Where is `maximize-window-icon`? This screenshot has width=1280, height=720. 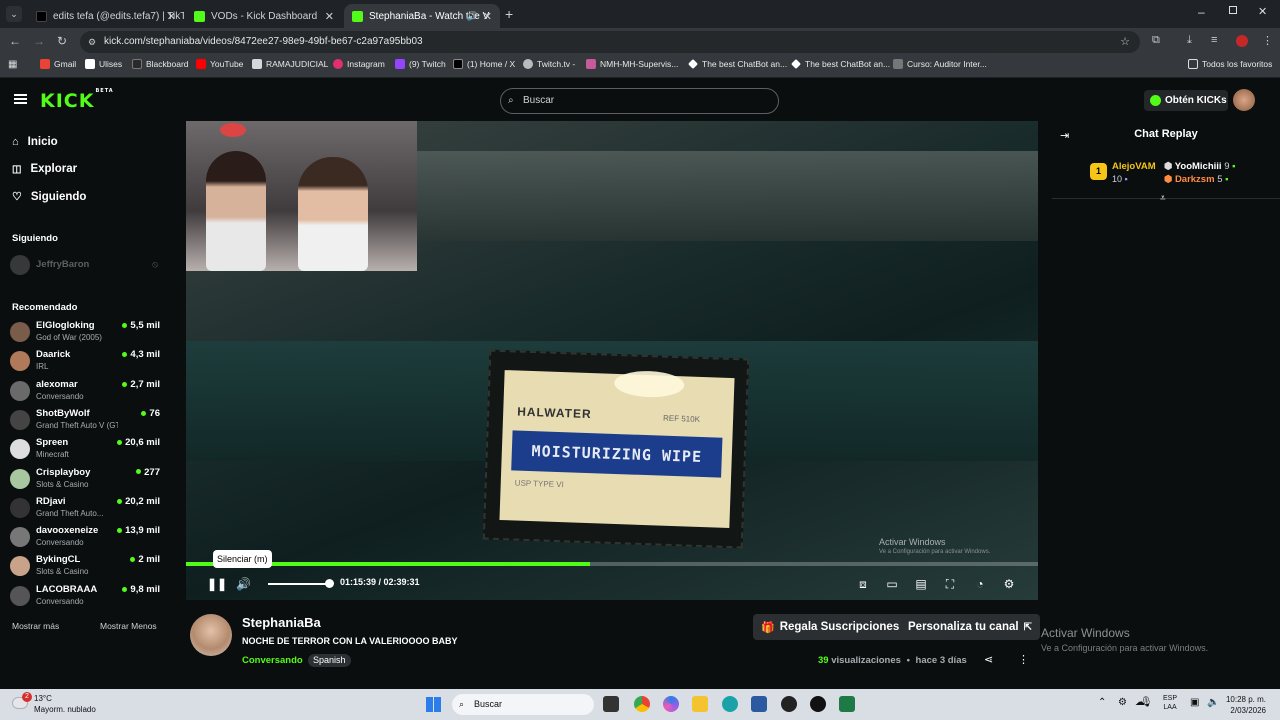
maximize-window-icon is located at coordinates (1233, 10).